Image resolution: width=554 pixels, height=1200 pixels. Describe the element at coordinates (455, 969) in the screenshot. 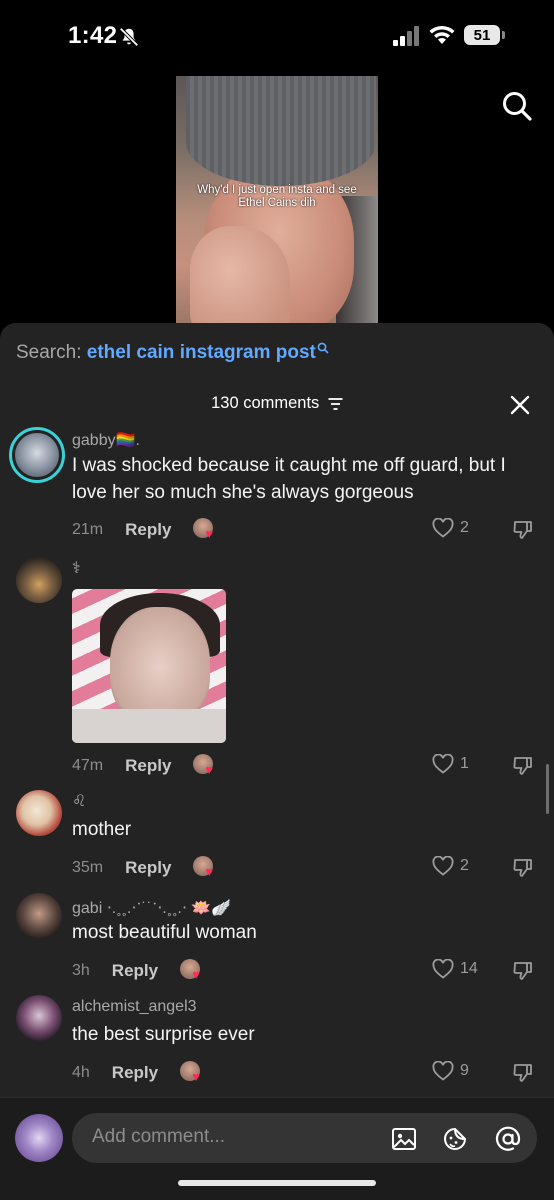

I see `like-button: 14` at that location.